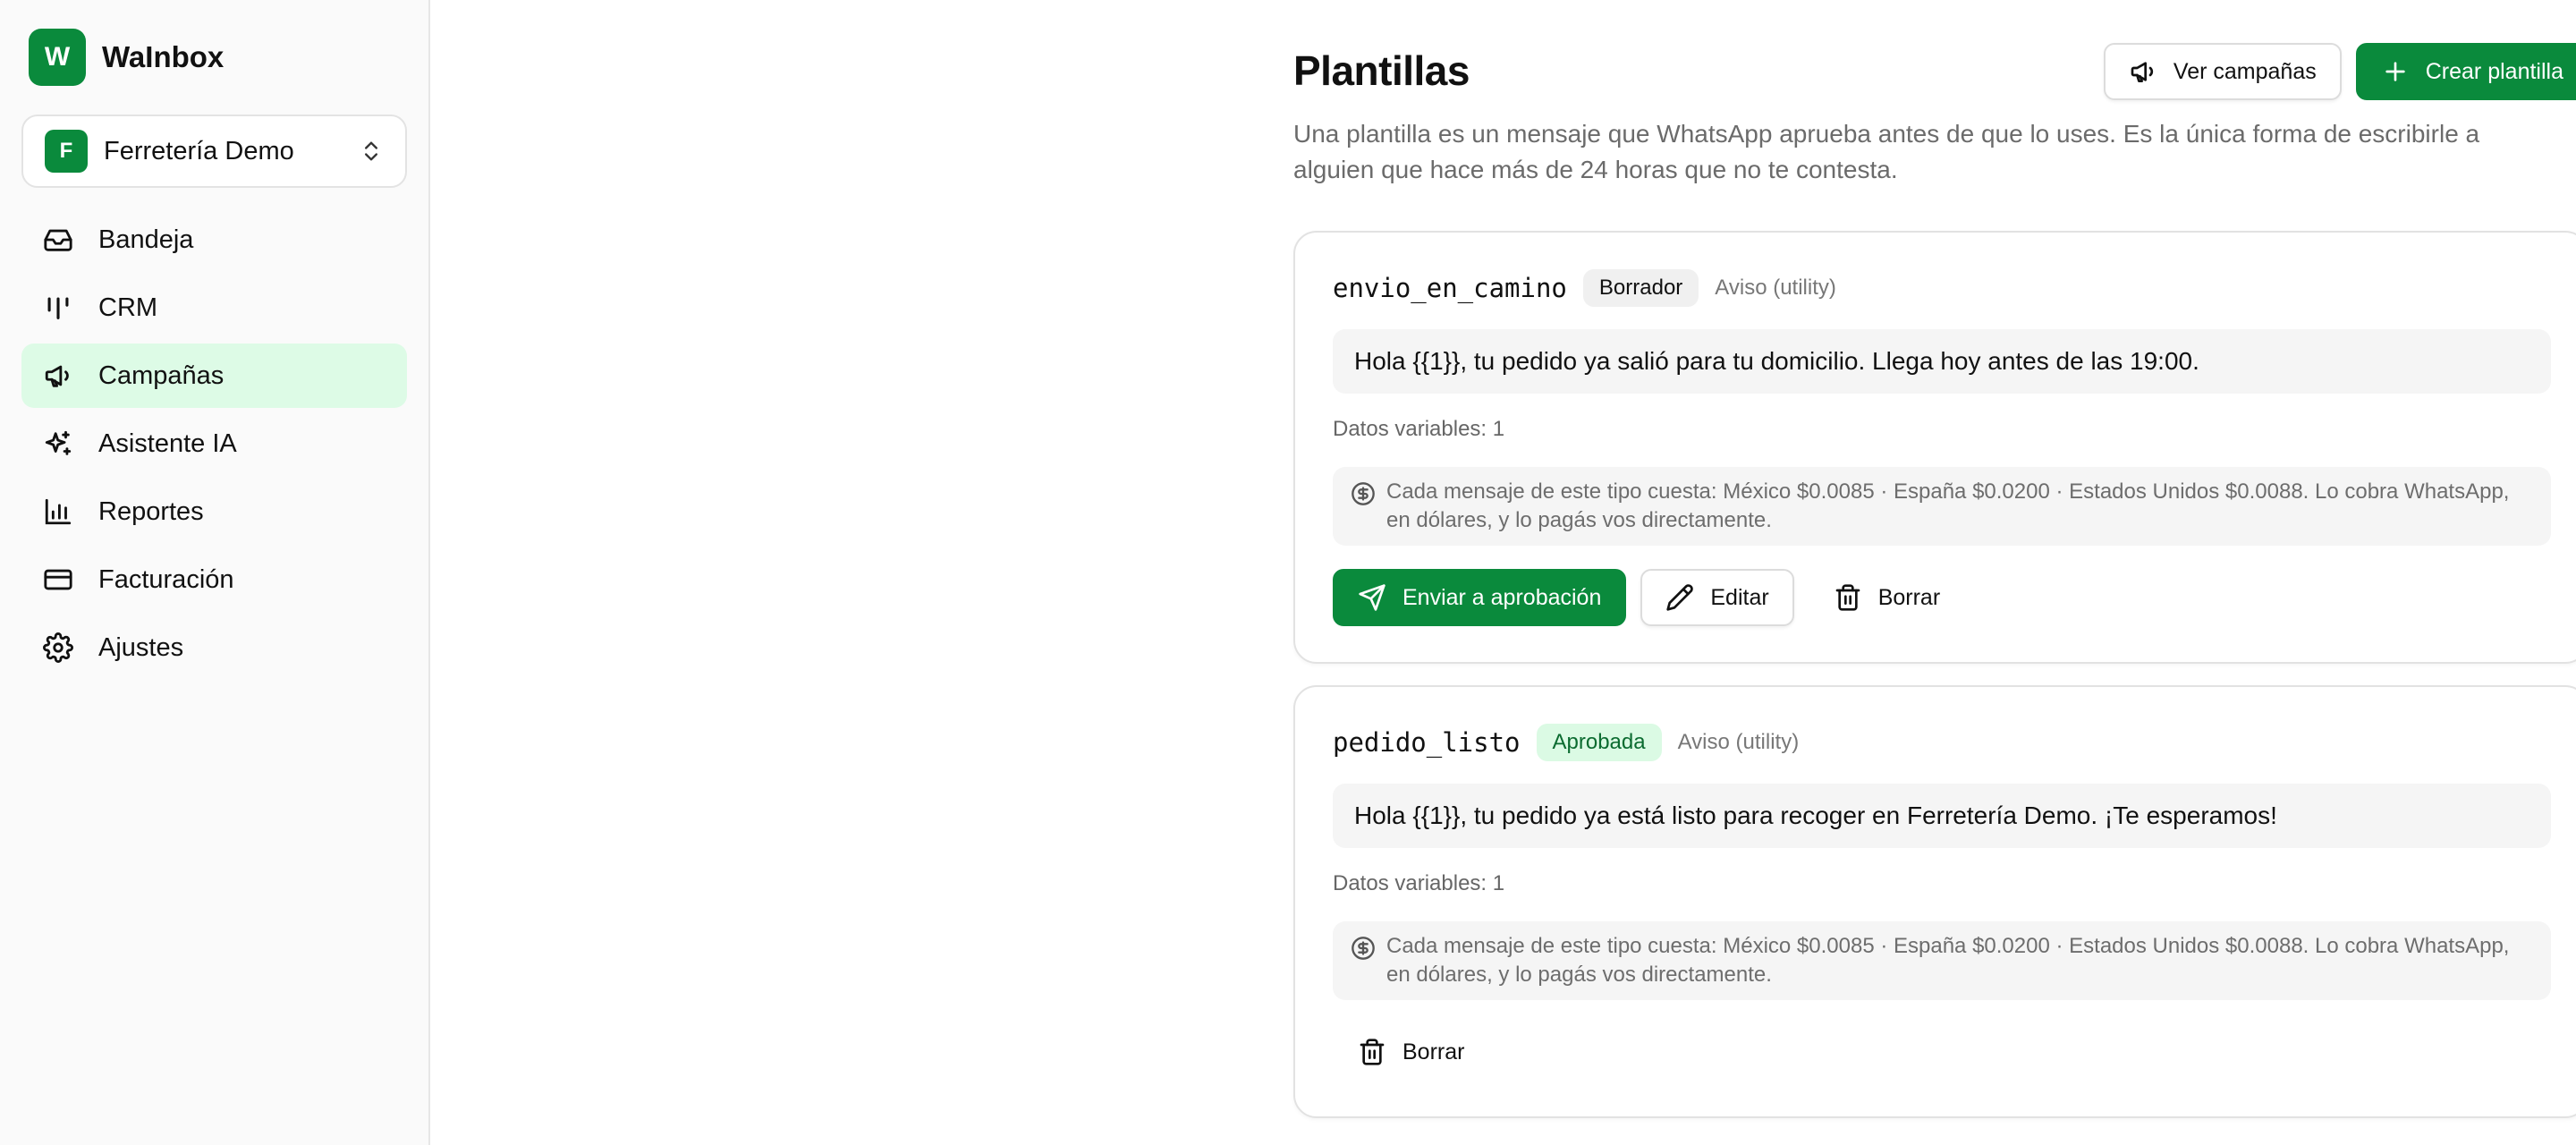 Image resolution: width=2576 pixels, height=1145 pixels. What do you see at coordinates (141, 647) in the screenshot?
I see `sidebar-item-label: Ajustes` at bounding box center [141, 647].